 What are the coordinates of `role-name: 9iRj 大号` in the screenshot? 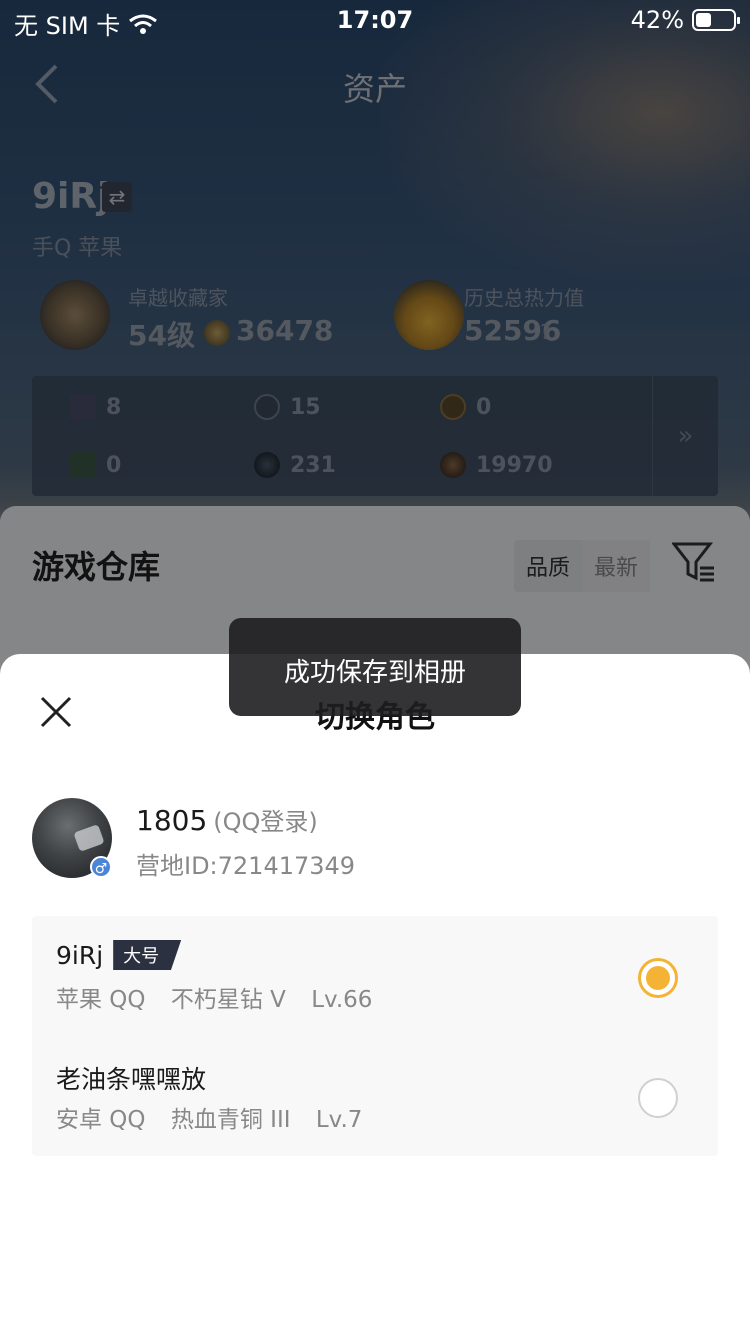 It's located at (119, 955).